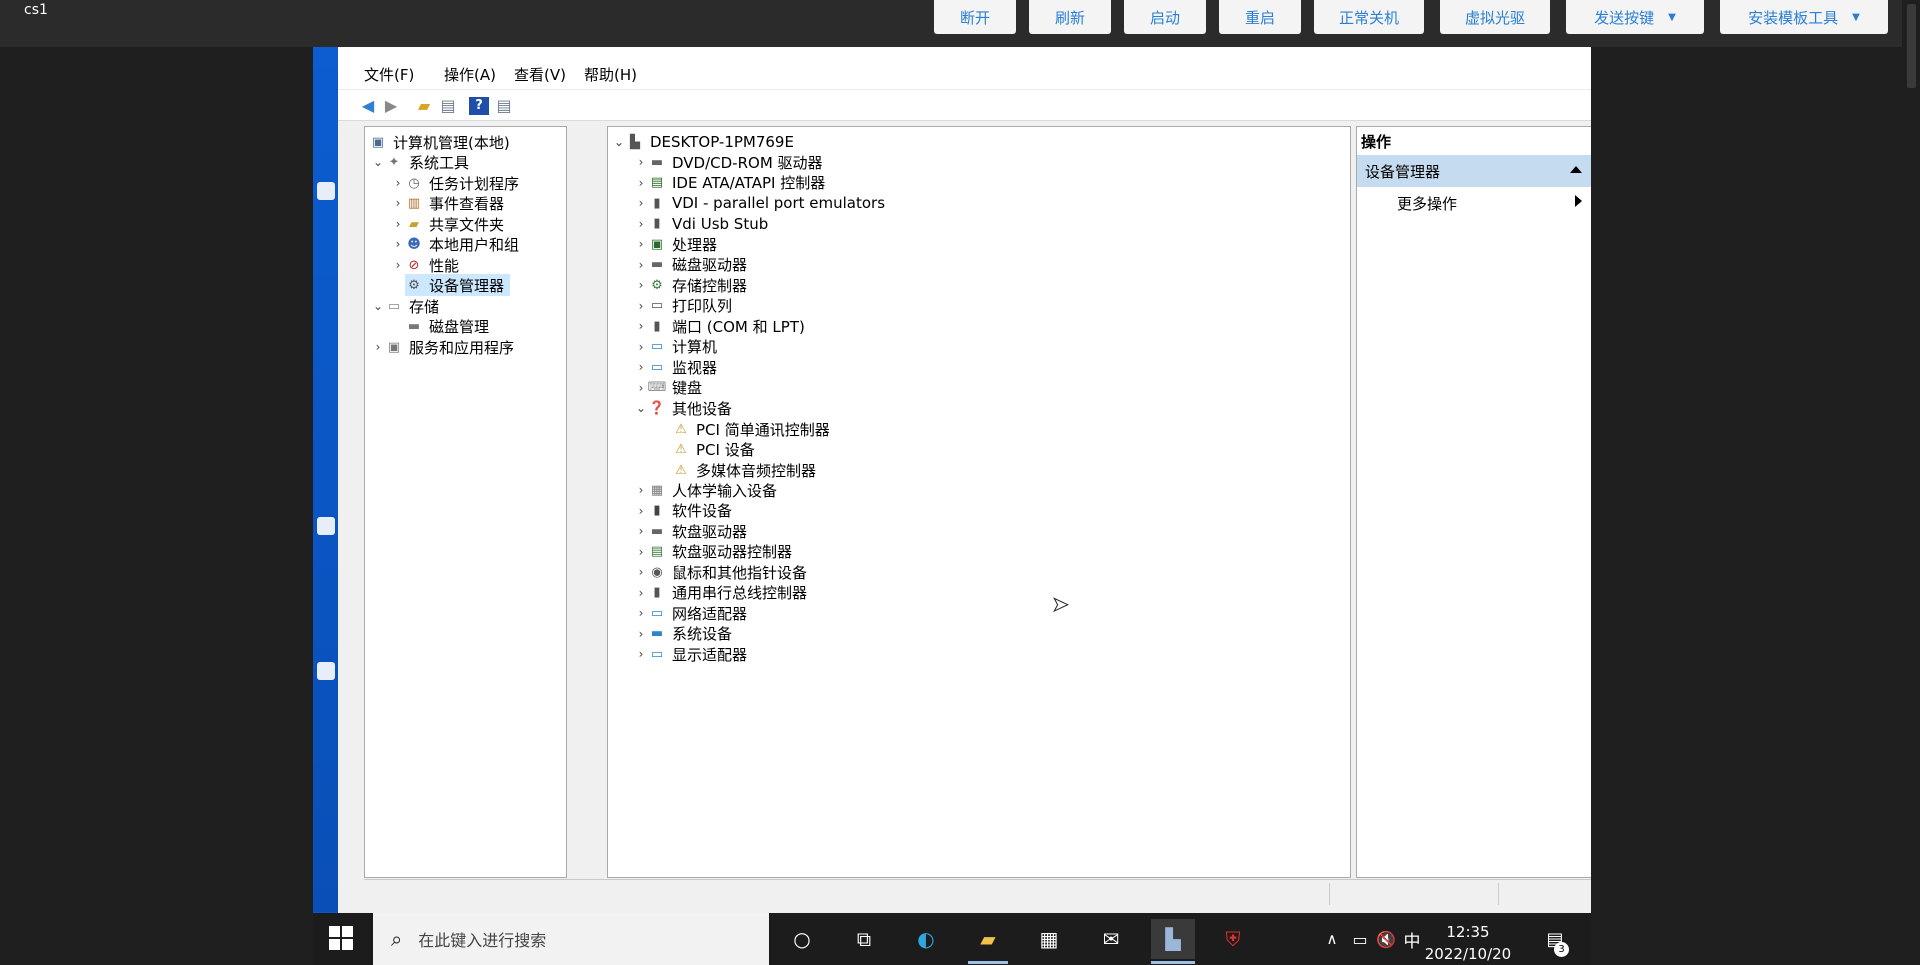 The width and height of the screenshot is (1920, 965). Describe the element at coordinates (391, 106) in the screenshot. I see `forward-arrow-icon: ▶` at that location.